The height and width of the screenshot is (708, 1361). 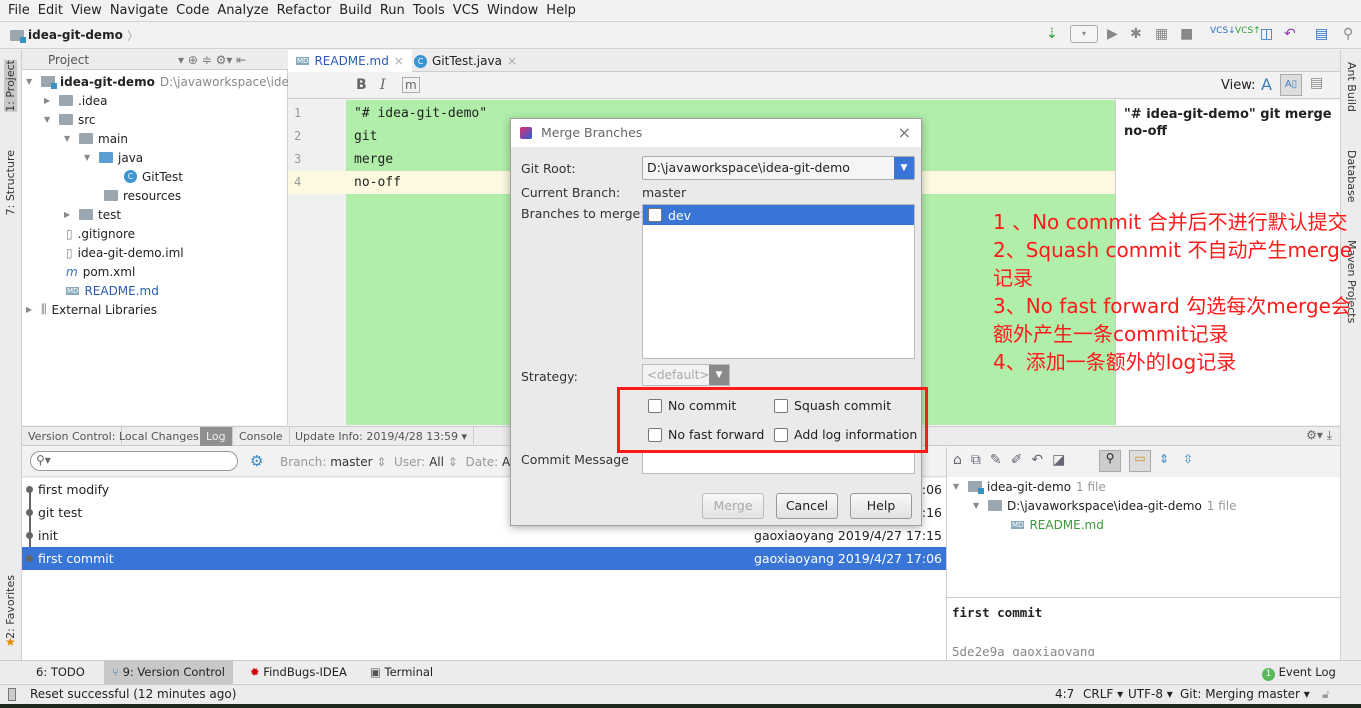 I want to click on bold-button: B, so click(x=361, y=85).